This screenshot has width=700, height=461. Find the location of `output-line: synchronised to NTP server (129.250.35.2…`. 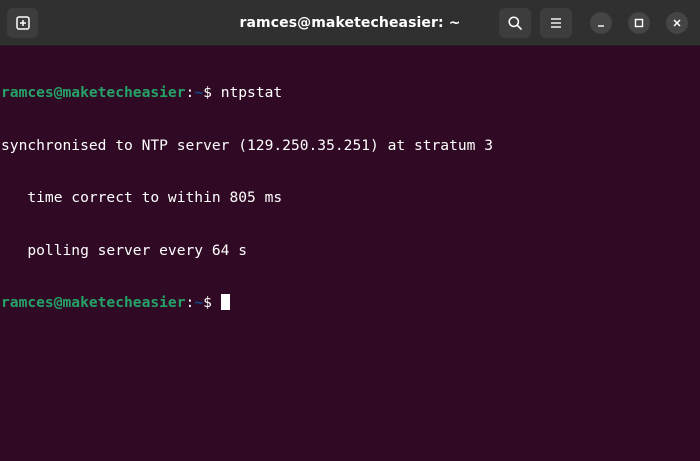

output-line: synchronised to NTP server (129.250.35.2… is located at coordinates (247, 145).